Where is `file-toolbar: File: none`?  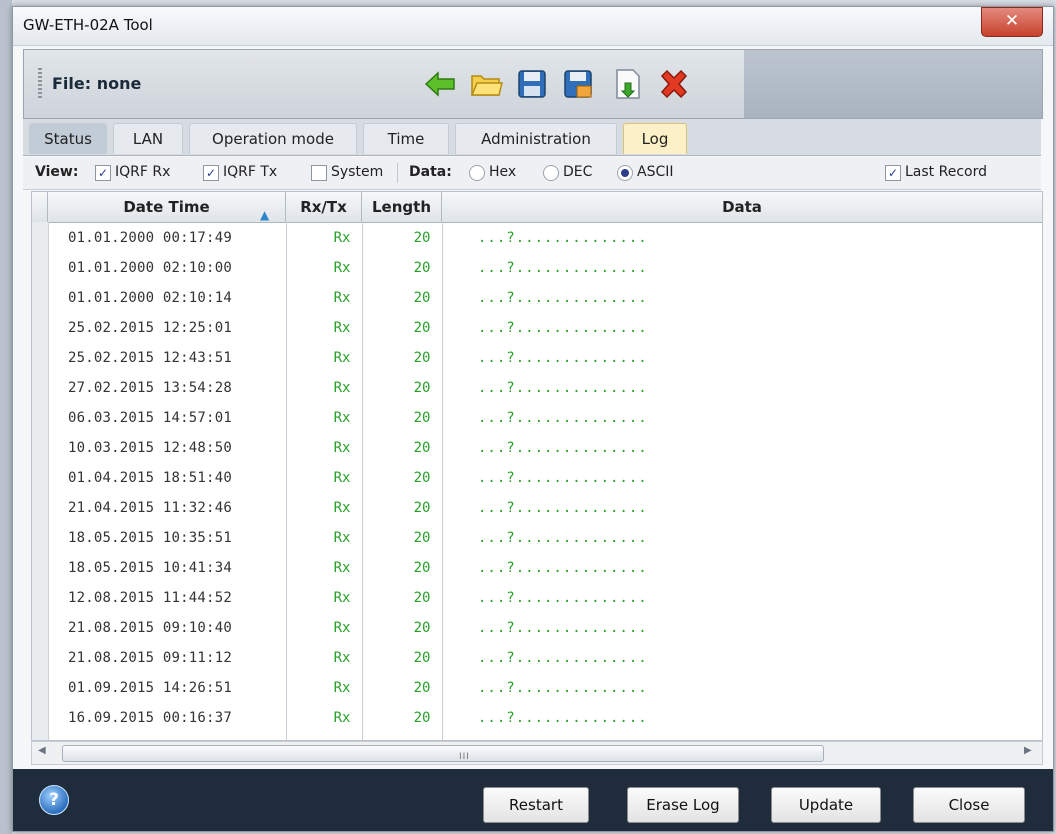 file-toolbar: File: none is located at coordinates (533, 84).